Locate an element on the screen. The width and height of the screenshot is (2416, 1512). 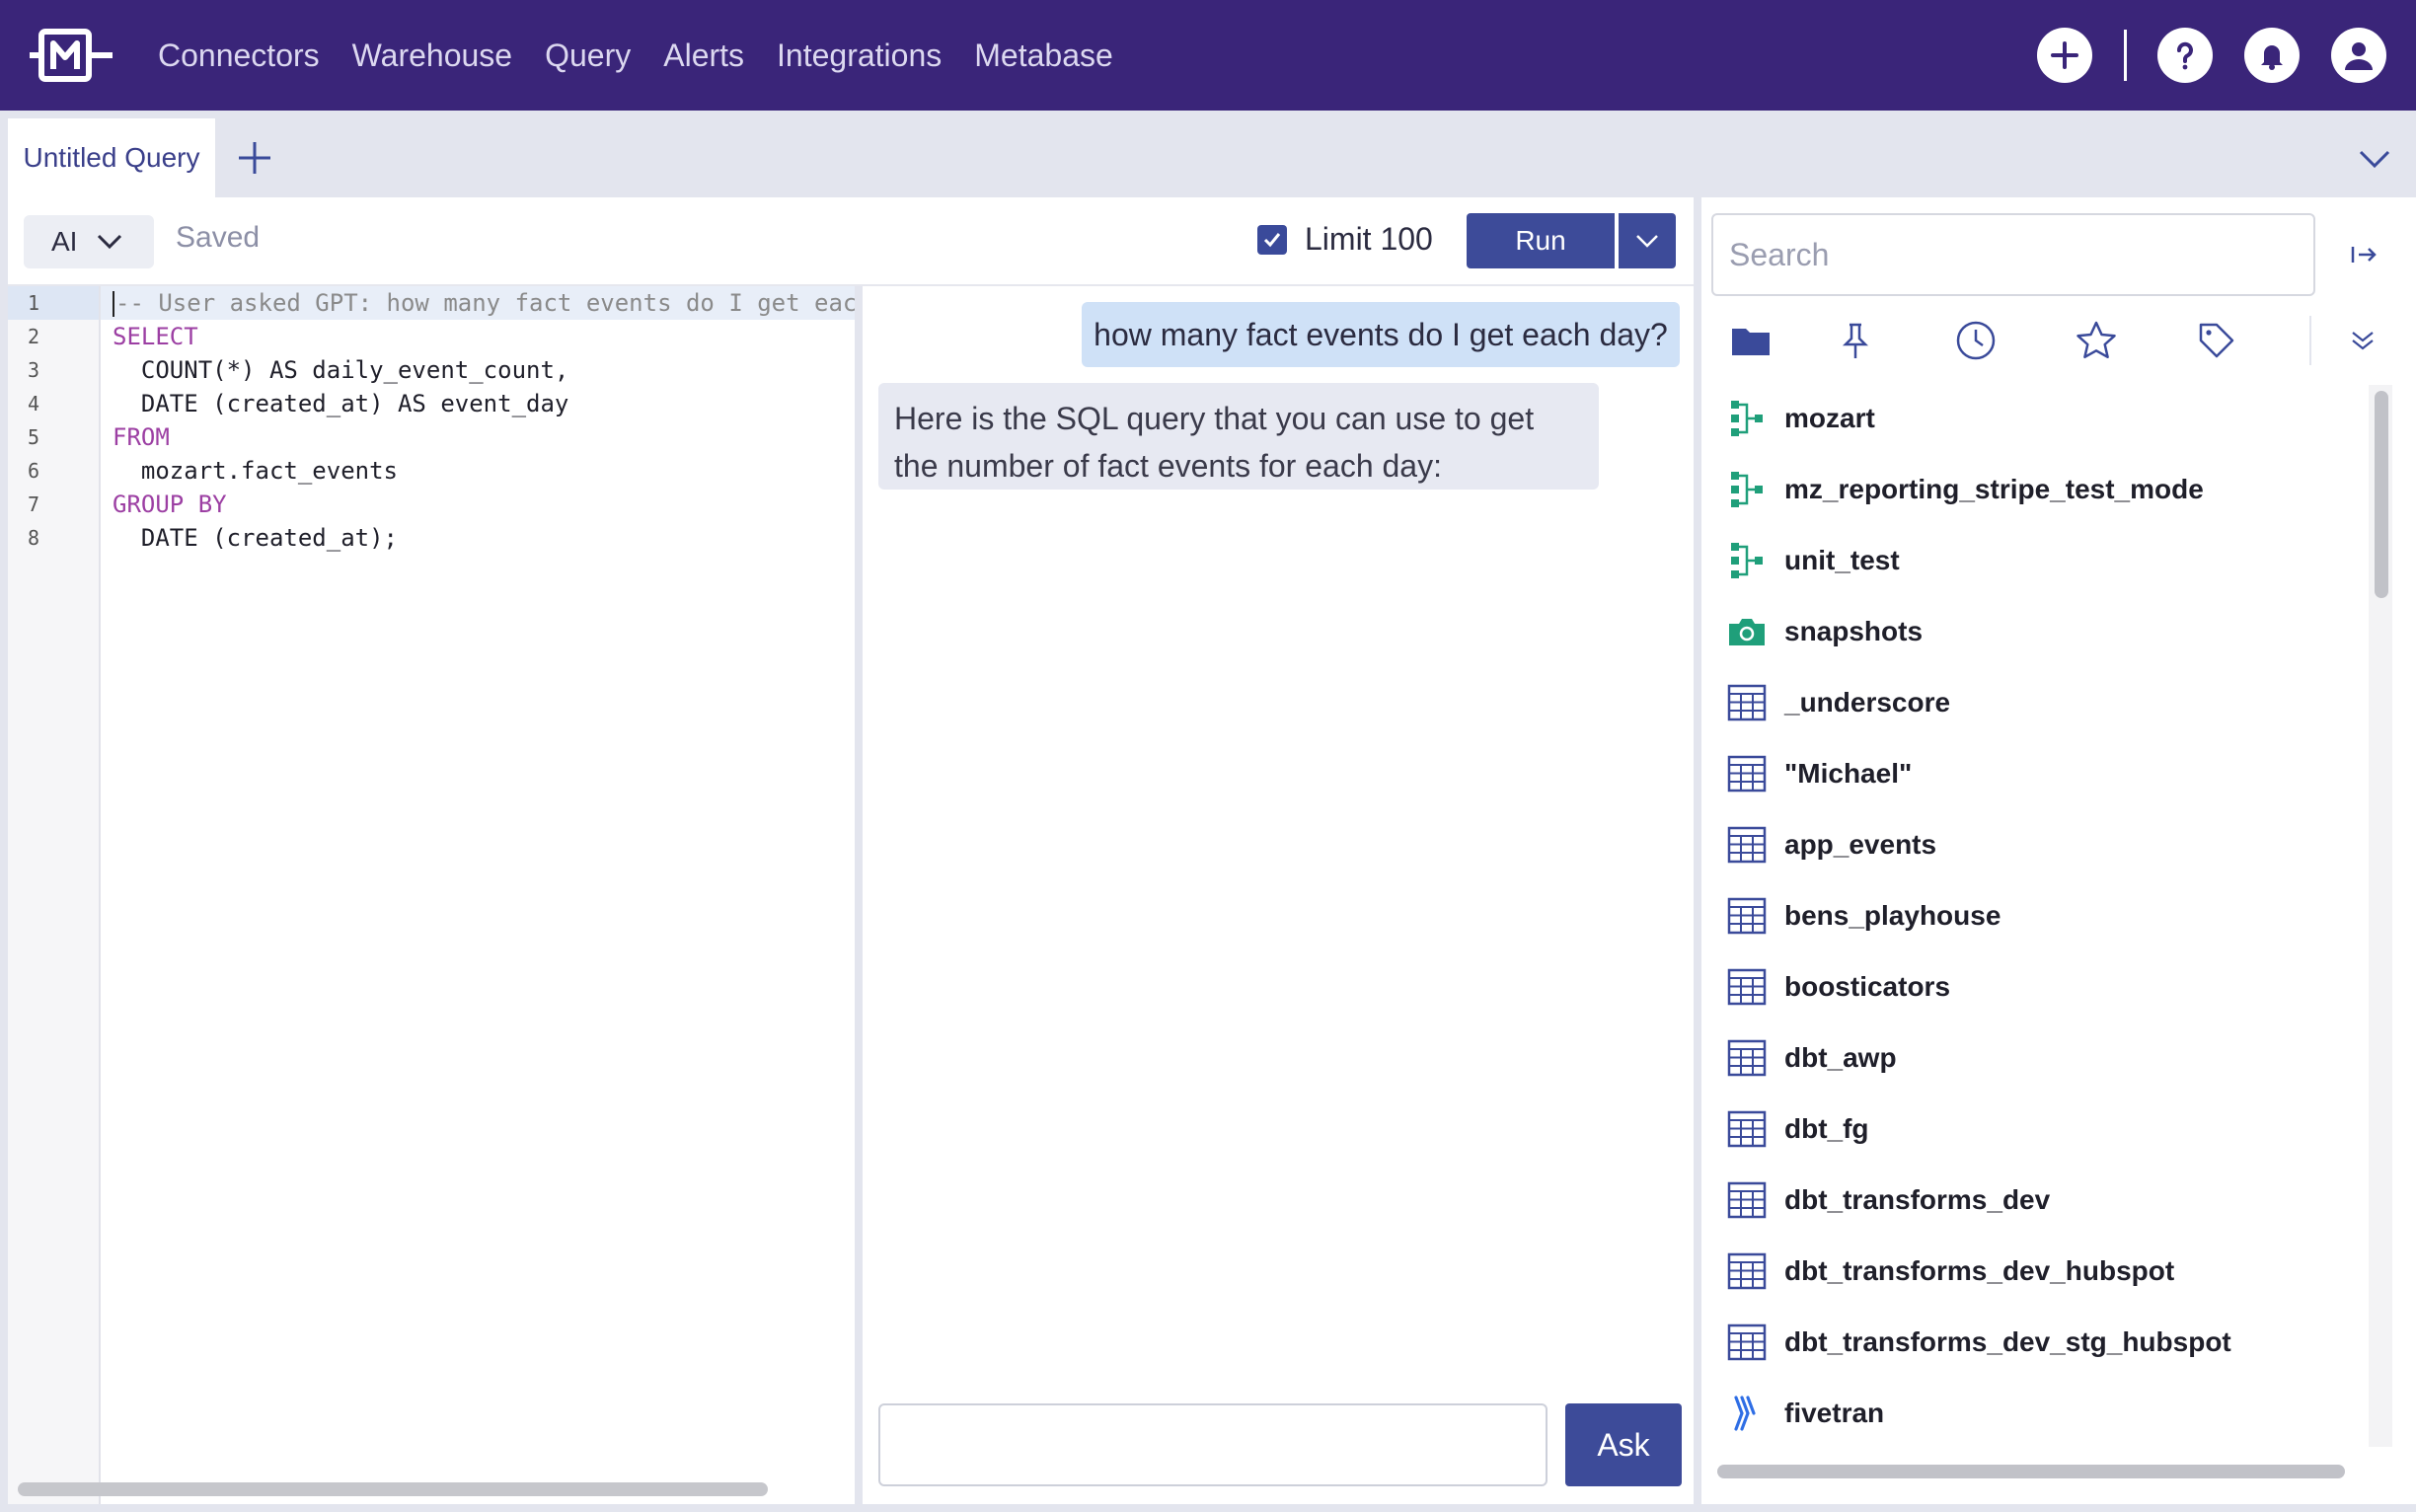
mode-select: AI is located at coordinates (89, 242).